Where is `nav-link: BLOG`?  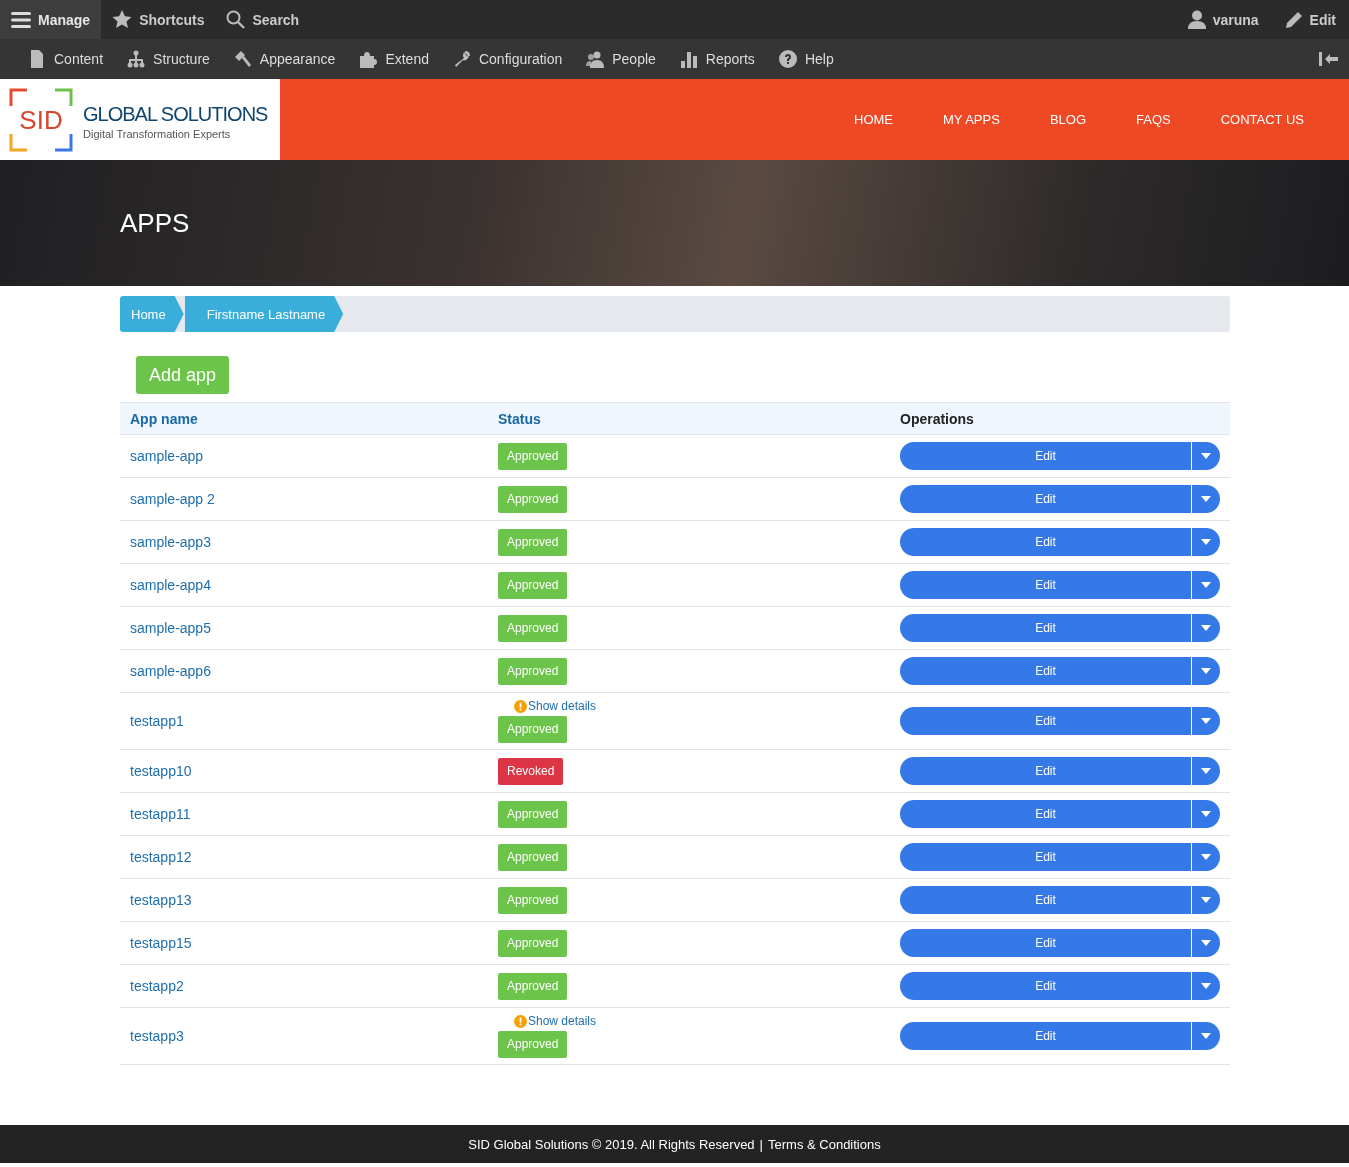 nav-link: BLOG is located at coordinates (1067, 119).